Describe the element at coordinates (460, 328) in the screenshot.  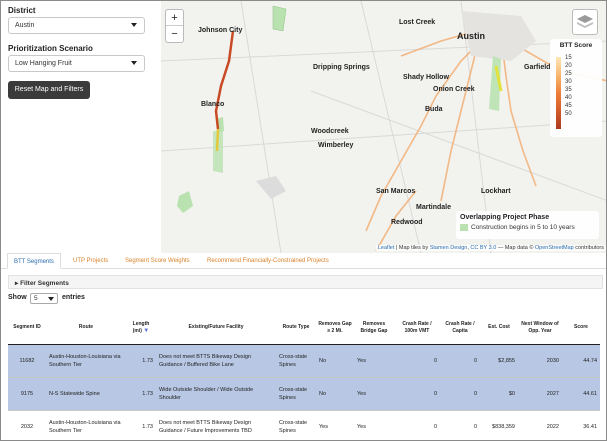
I see `column-header: Crash Rate / Capita` at that location.